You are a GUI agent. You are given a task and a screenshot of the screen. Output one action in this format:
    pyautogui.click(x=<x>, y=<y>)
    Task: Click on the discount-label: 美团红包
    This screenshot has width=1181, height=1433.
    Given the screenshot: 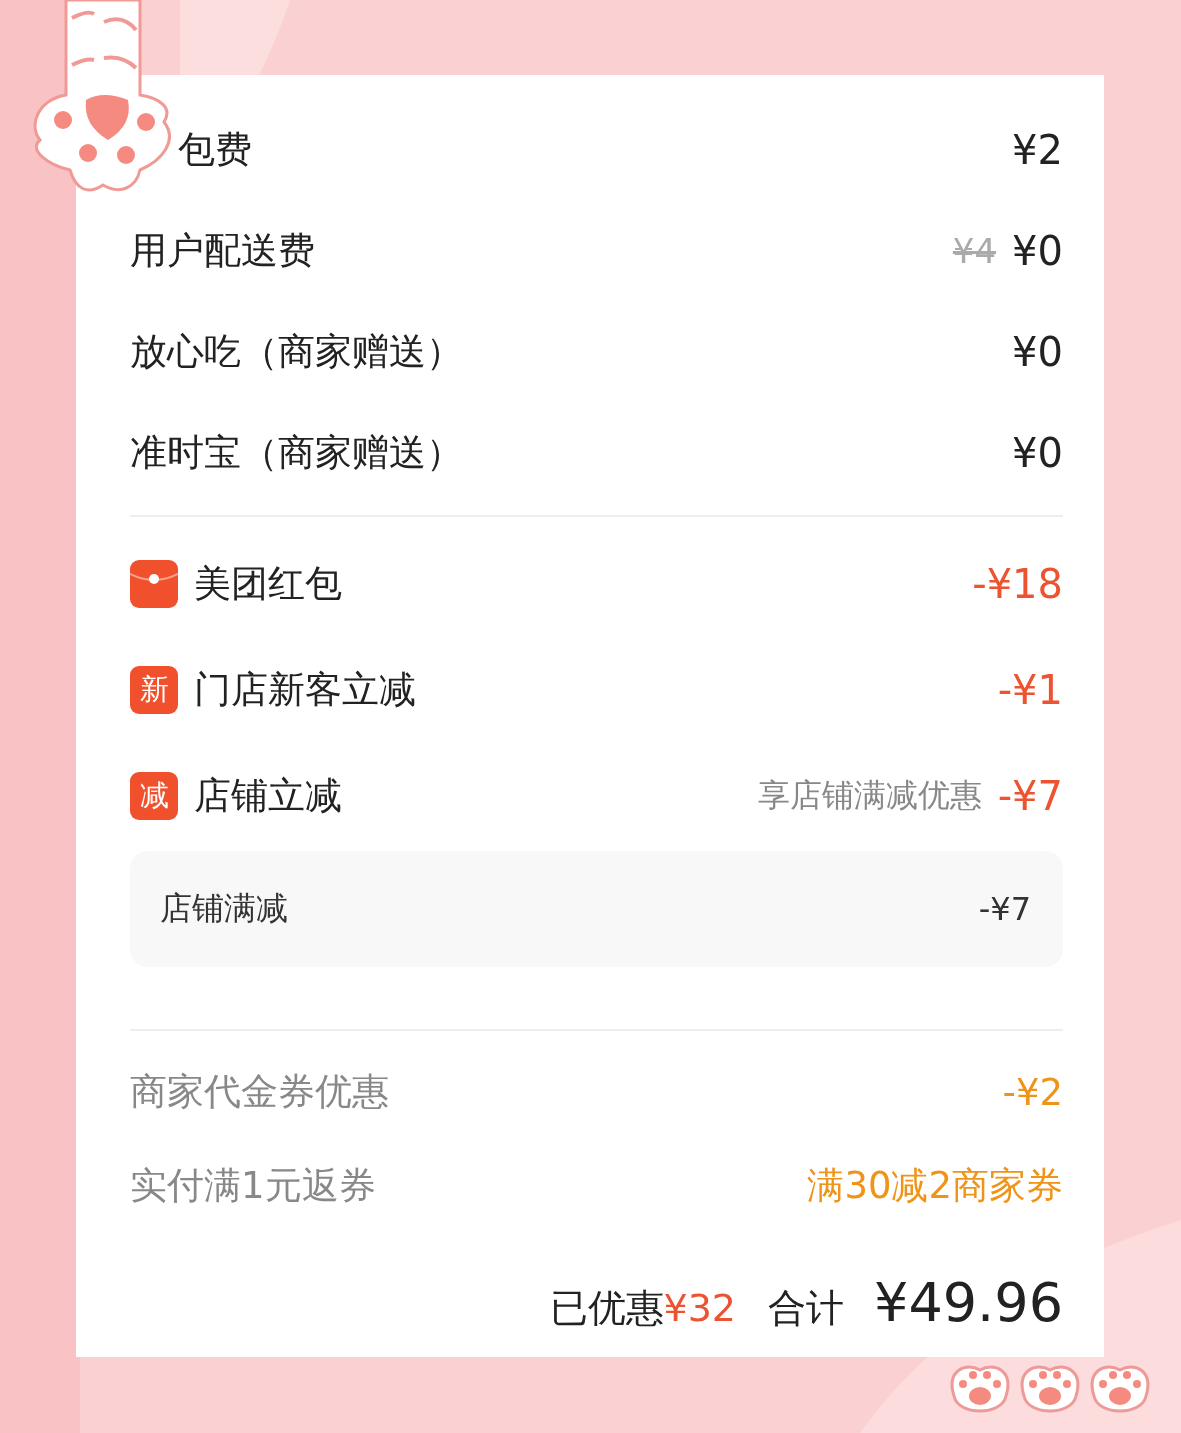 What is the action you would take?
    pyautogui.click(x=268, y=584)
    